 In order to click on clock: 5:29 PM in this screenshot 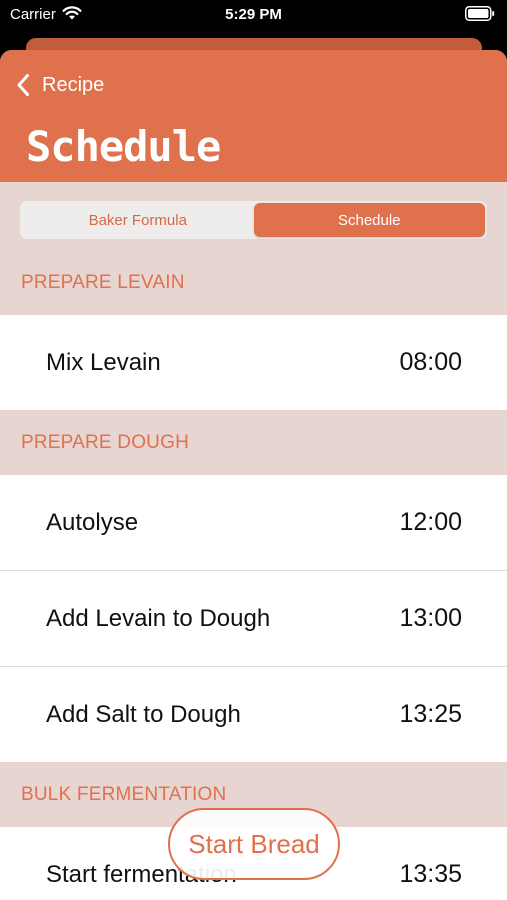, I will do `click(253, 14)`.